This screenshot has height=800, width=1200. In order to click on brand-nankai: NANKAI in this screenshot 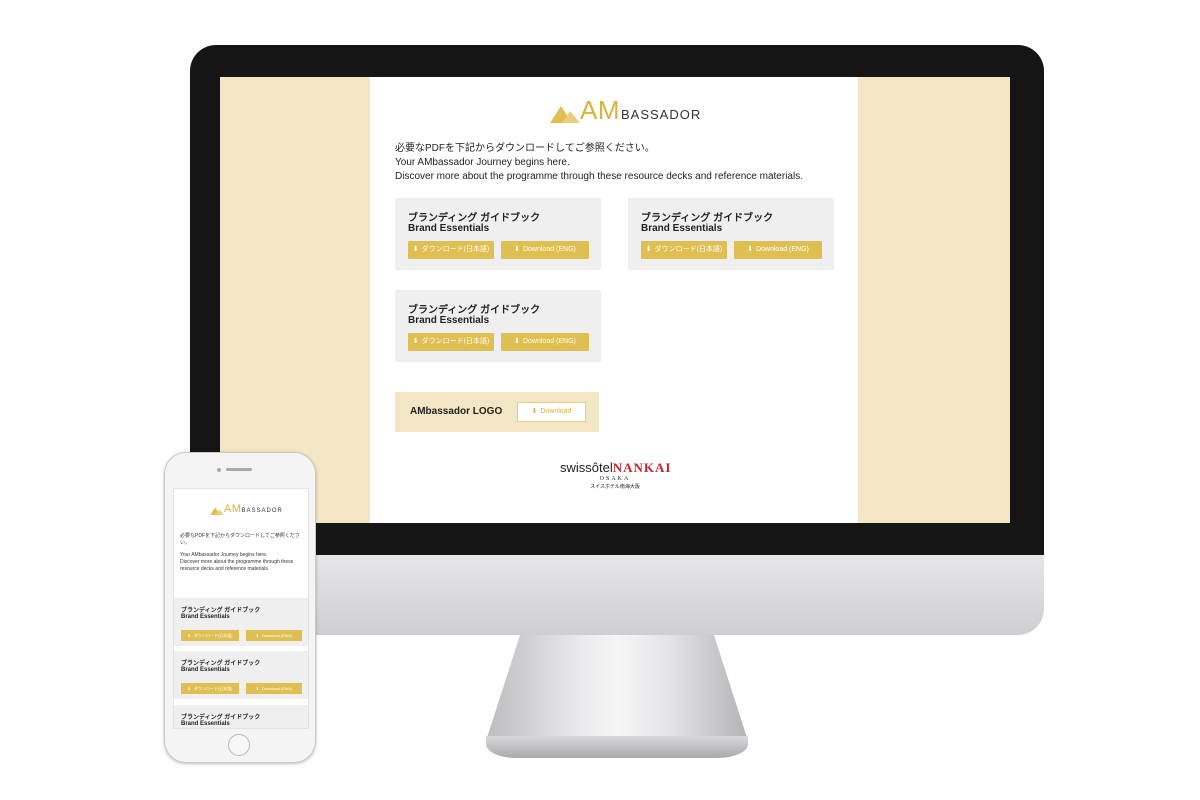, I will do `click(642, 467)`.